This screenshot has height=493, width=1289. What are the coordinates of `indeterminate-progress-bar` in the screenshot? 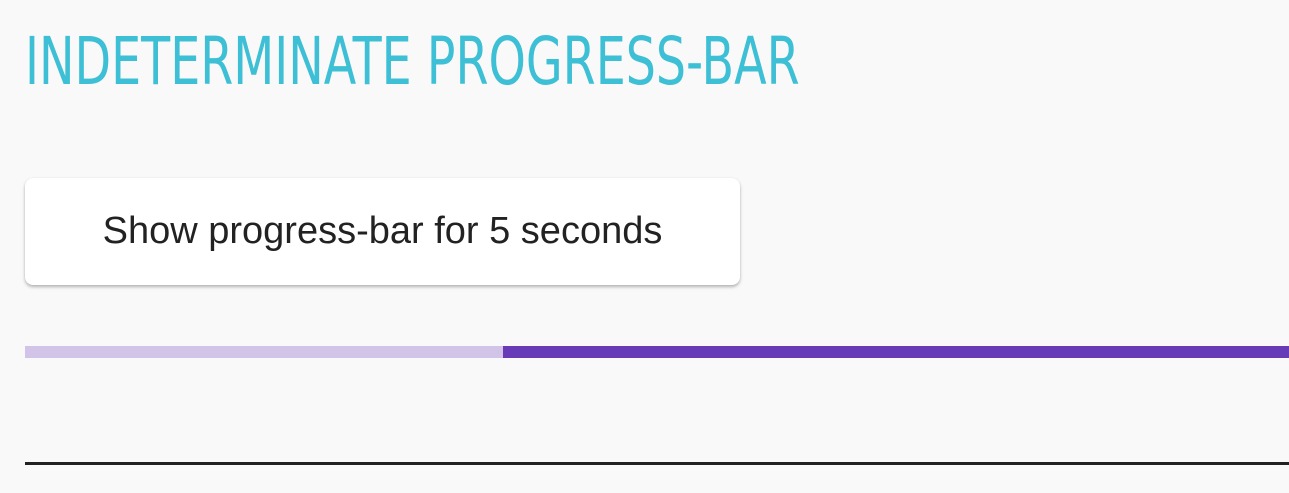 It's located at (657, 352).